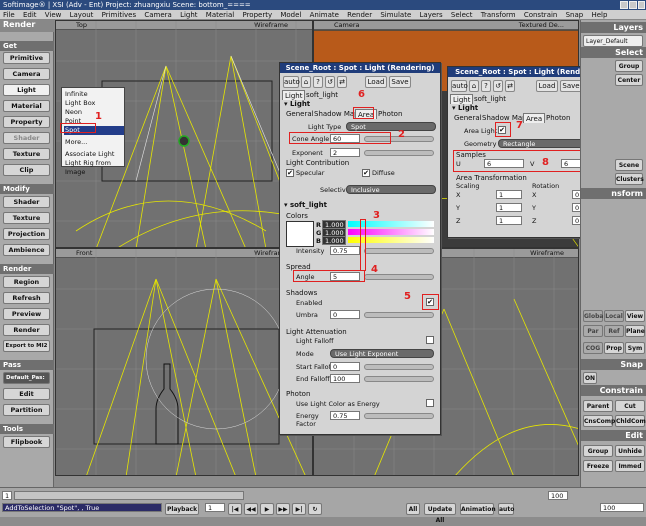  Describe the element at coordinates (630, 466) in the screenshot. I see `immed-button: Immed` at that location.